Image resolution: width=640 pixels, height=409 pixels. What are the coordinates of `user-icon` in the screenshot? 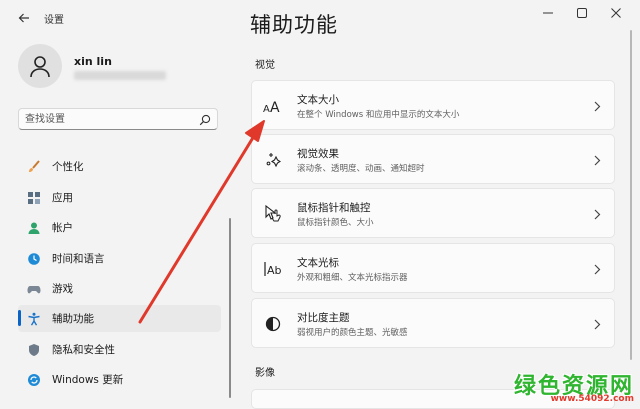 It's located at (40, 67).